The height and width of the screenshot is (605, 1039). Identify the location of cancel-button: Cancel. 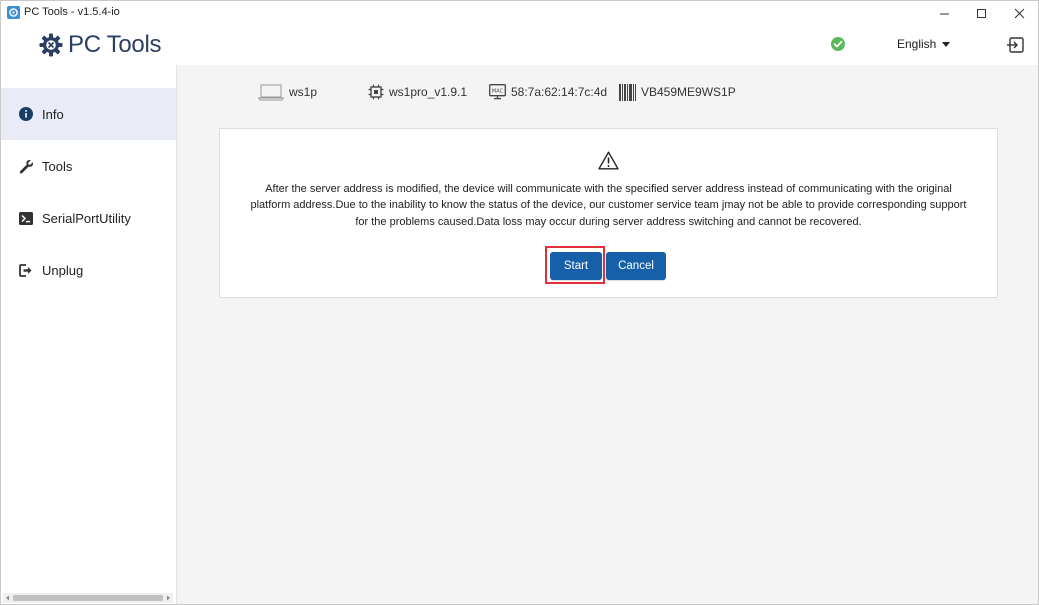
(636, 266).